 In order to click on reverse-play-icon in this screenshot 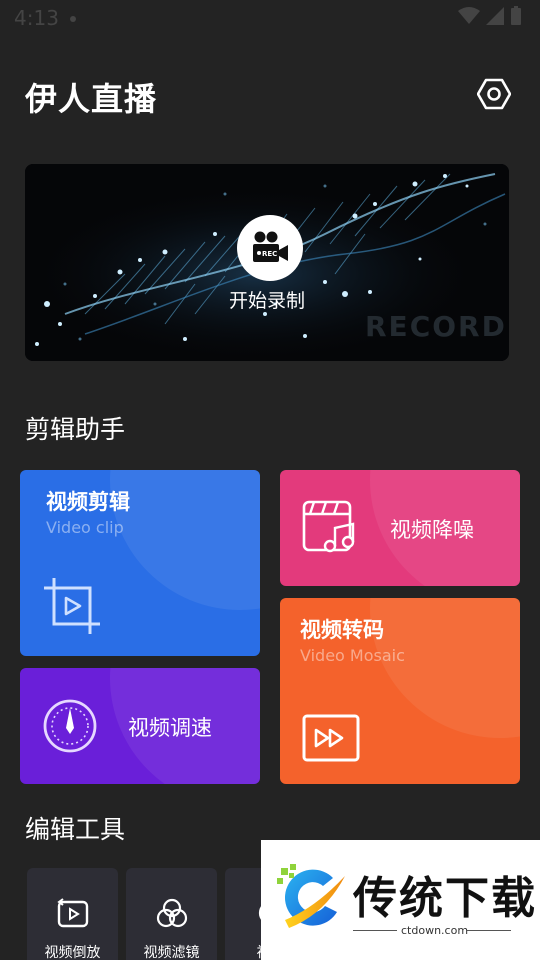, I will do `click(73, 913)`.